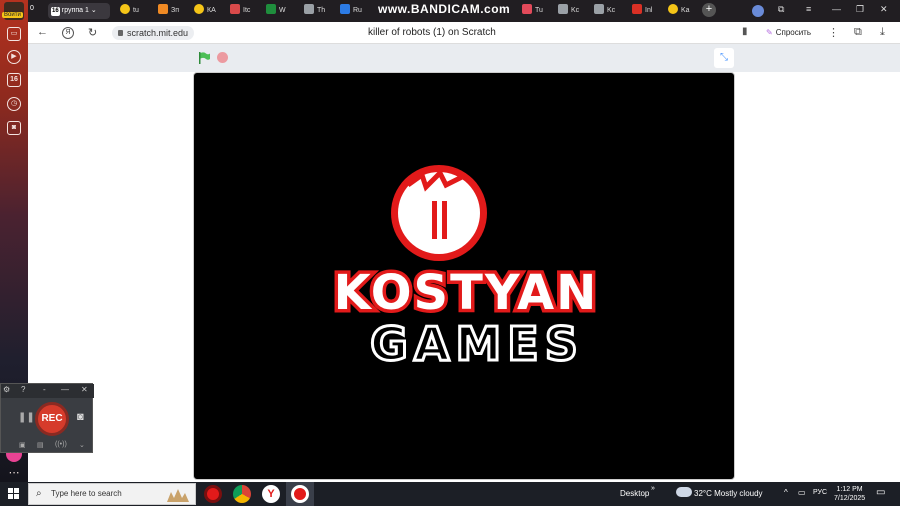 This screenshot has height=506, width=900. What do you see at coordinates (786, 492) in the screenshot?
I see `tray-chevron-icon: ^` at bounding box center [786, 492].